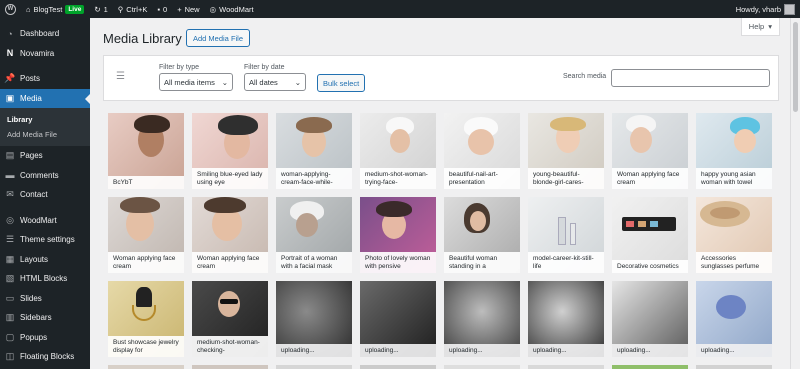 This screenshot has width=800, height=369. What do you see at coordinates (314, 262) in the screenshot?
I see `attachment-caption: Portrait of a woman with a facial mask` at bounding box center [314, 262].